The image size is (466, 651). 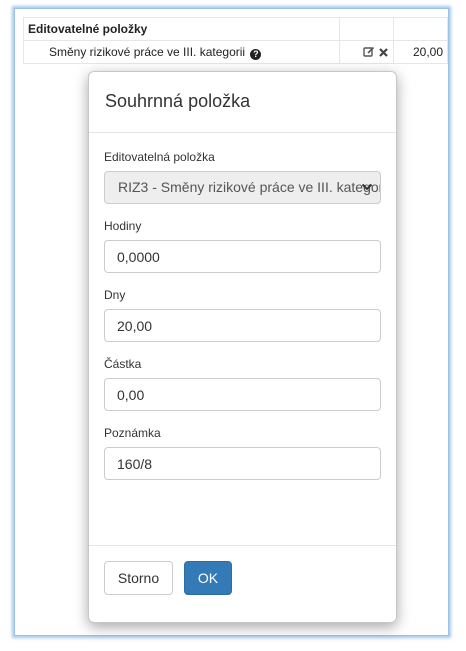 What do you see at coordinates (123, 364) in the screenshot?
I see `amount-field-label: Částka` at bounding box center [123, 364].